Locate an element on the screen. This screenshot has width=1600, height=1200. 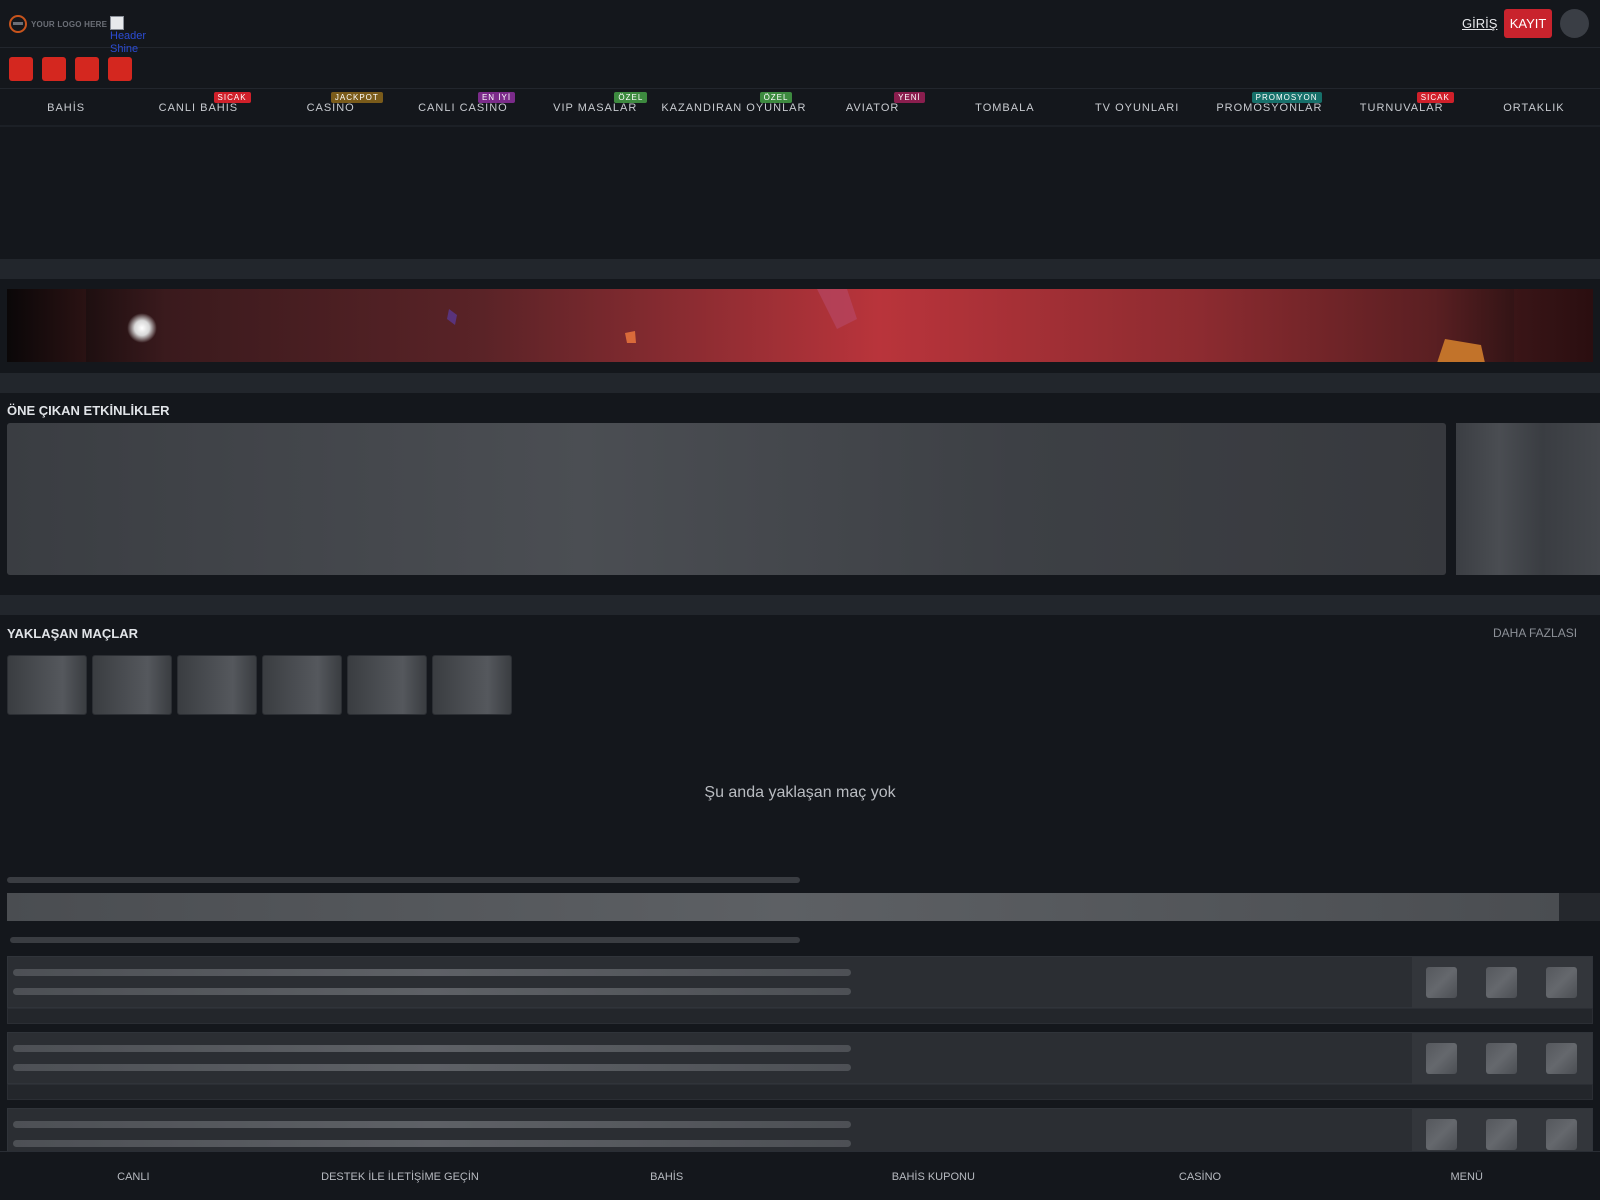
sport-filter-chips is located at coordinates (259, 685).